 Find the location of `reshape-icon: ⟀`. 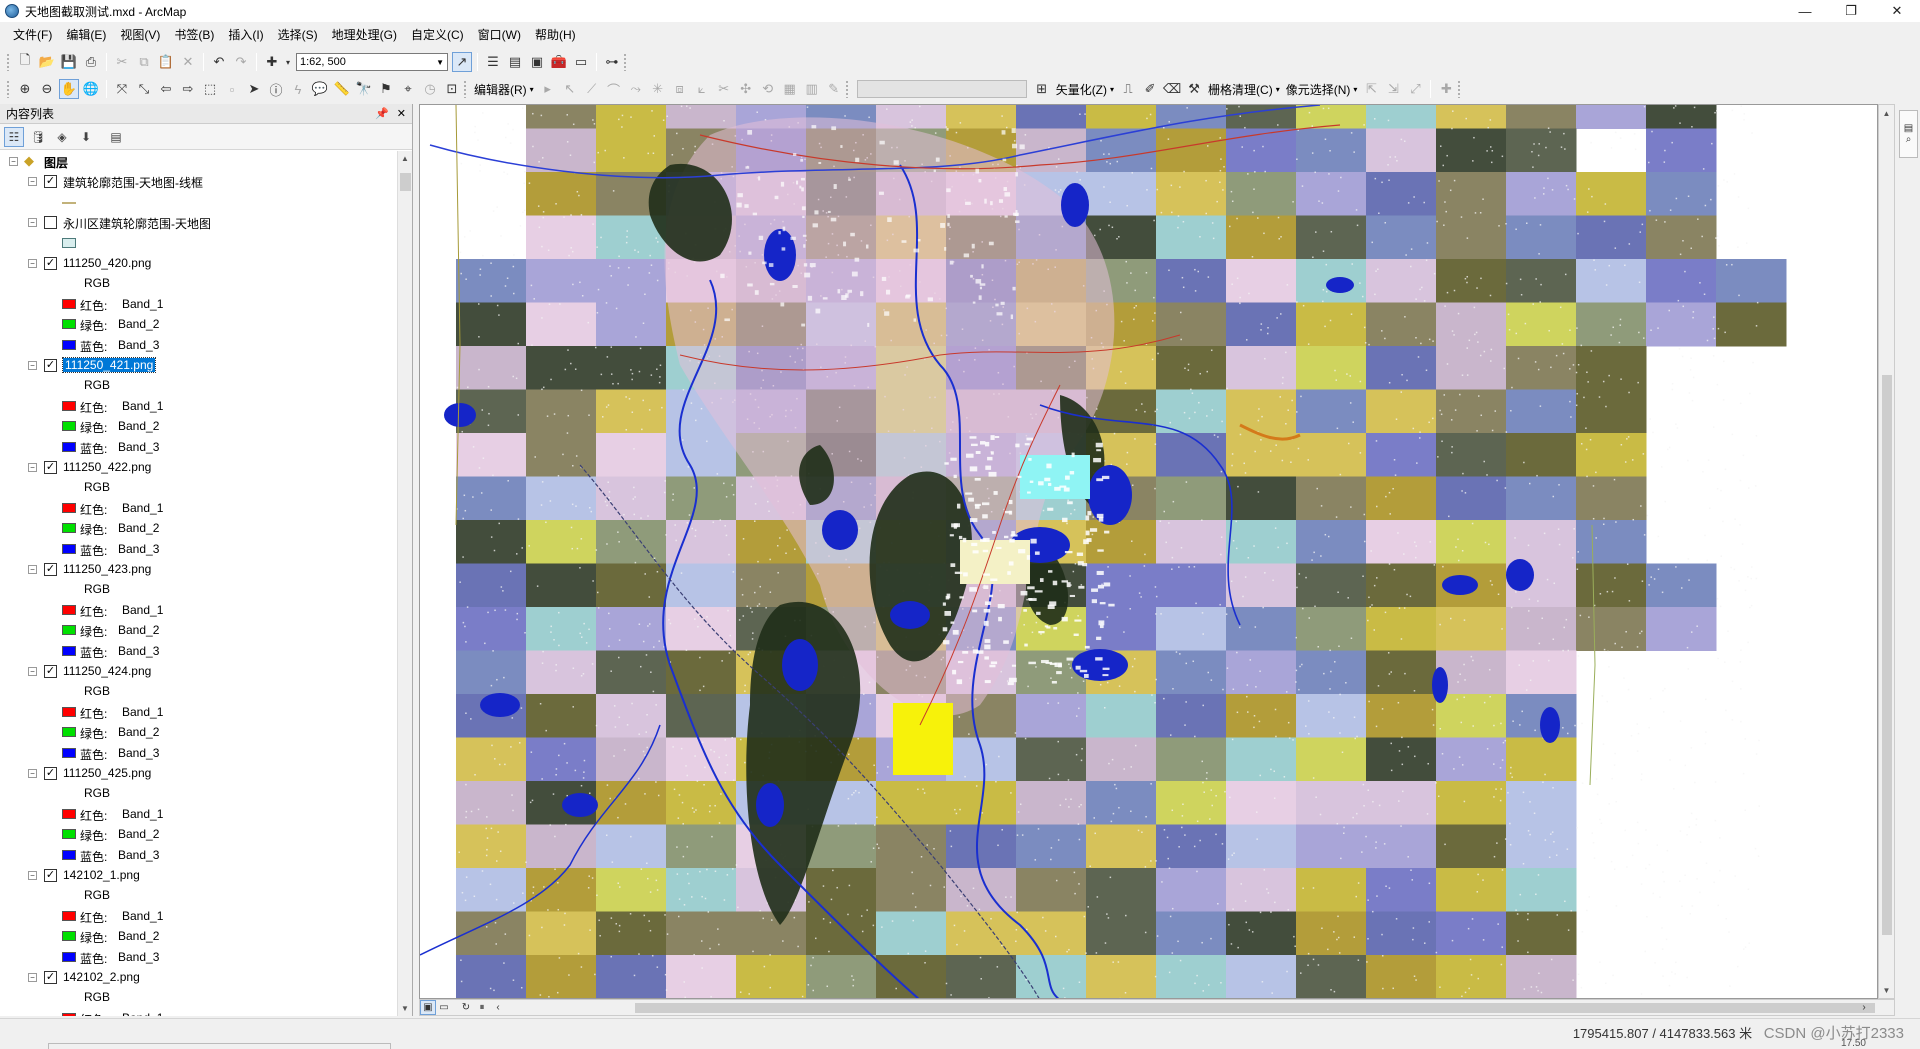

reshape-icon: ⟀ is located at coordinates (702, 89).